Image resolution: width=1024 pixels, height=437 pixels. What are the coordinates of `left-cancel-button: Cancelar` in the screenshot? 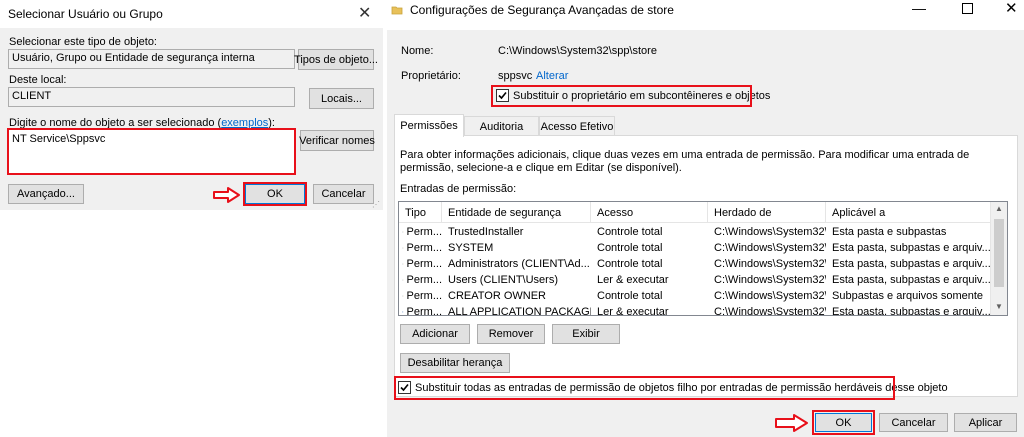 It's located at (343, 194).